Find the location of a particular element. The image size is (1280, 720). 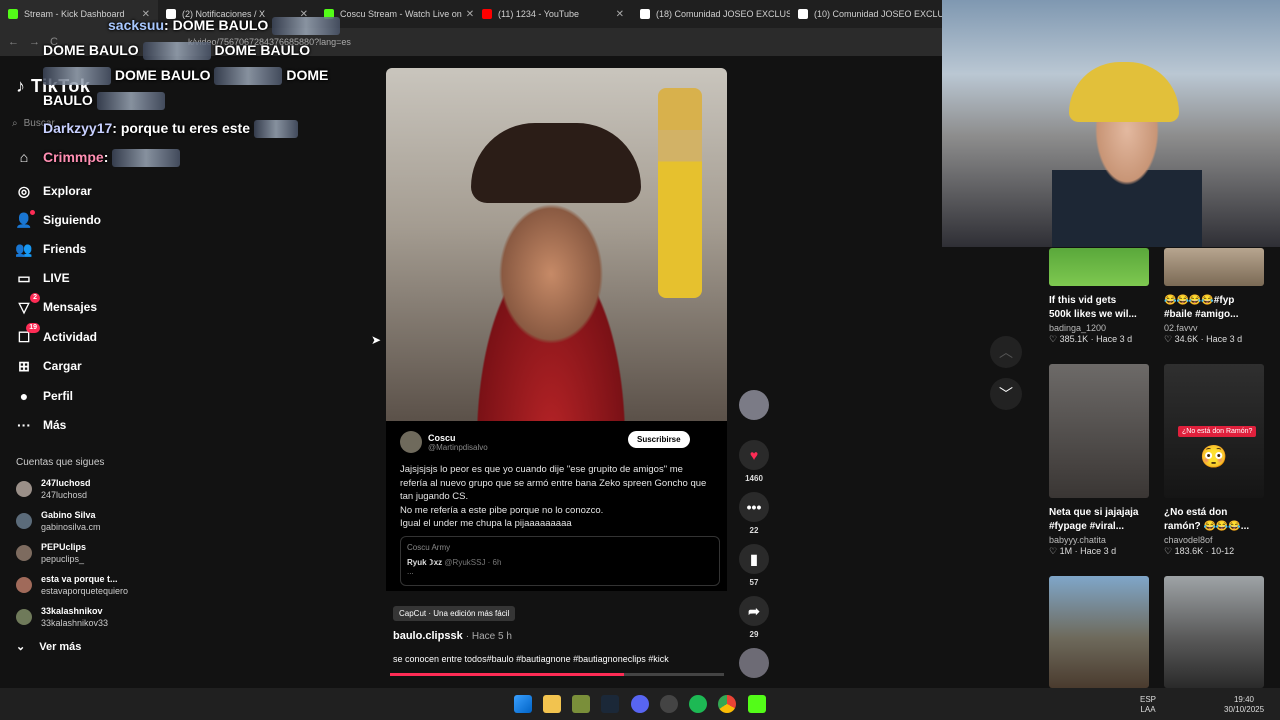

account-name: 247luchosd is located at coordinates (66, 483).